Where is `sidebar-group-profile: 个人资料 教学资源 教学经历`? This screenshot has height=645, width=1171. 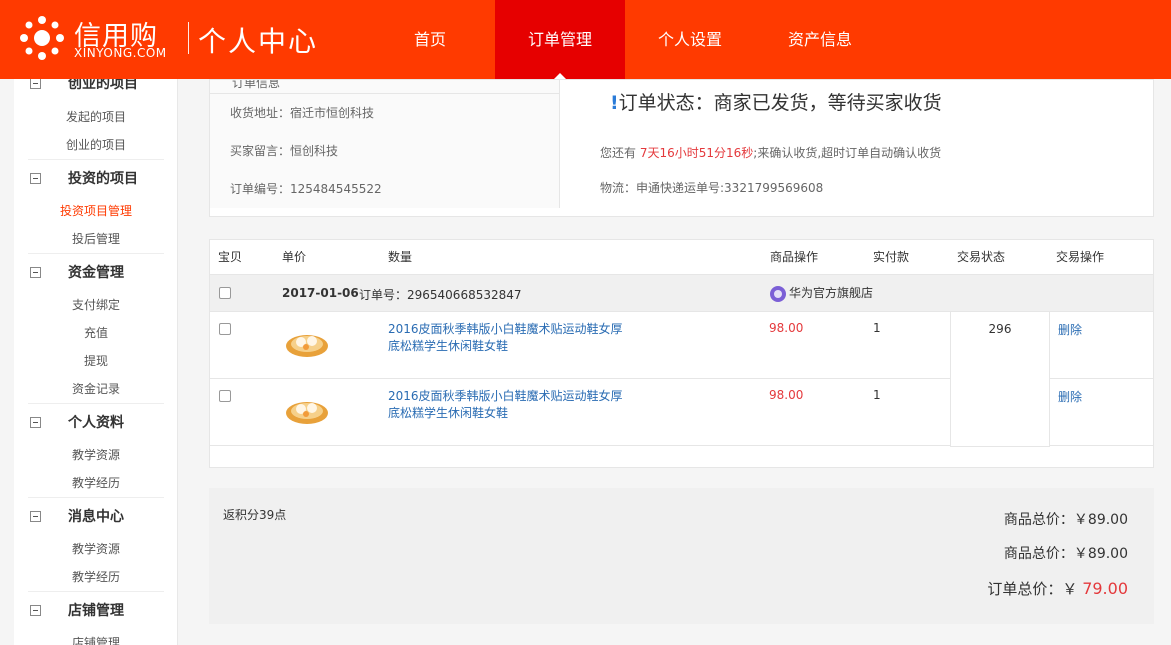 sidebar-group-profile: 个人资料 教学资源 教学经历 is located at coordinates (95, 450).